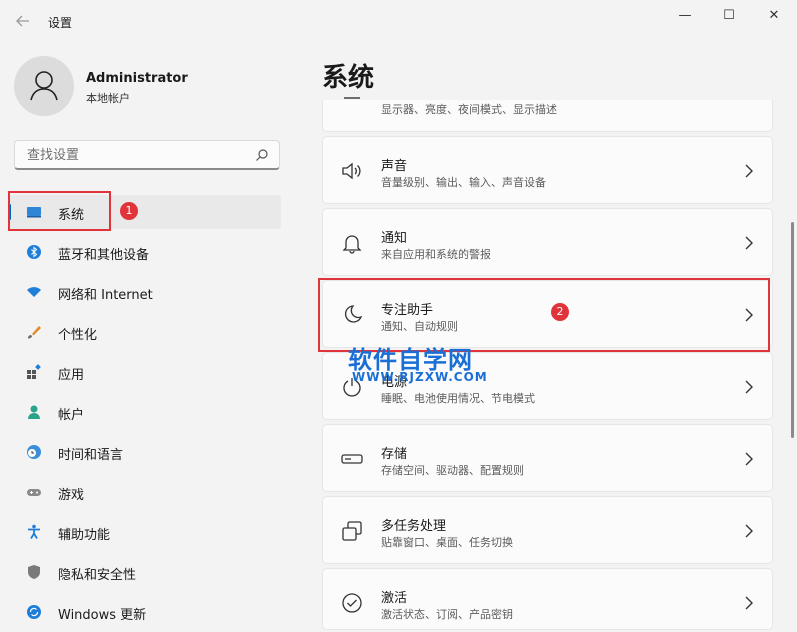 The width and height of the screenshot is (797, 632). I want to click on gamepad-icon, so click(34, 492).